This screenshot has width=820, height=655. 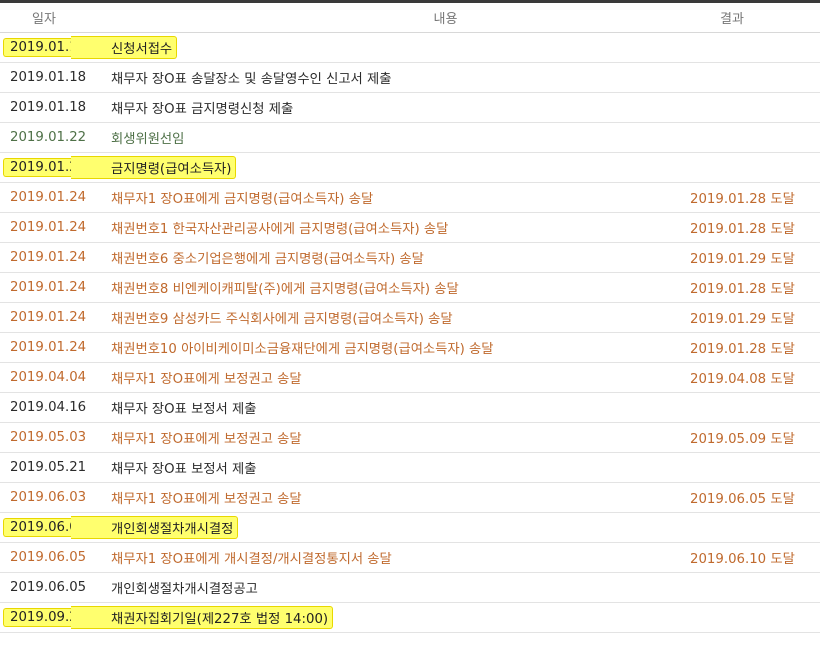 What do you see at coordinates (202, 109) in the screenshot?
I see `row-content: 채무자 장O표 금지명령신청 제출` at bounding box center [202, 109].